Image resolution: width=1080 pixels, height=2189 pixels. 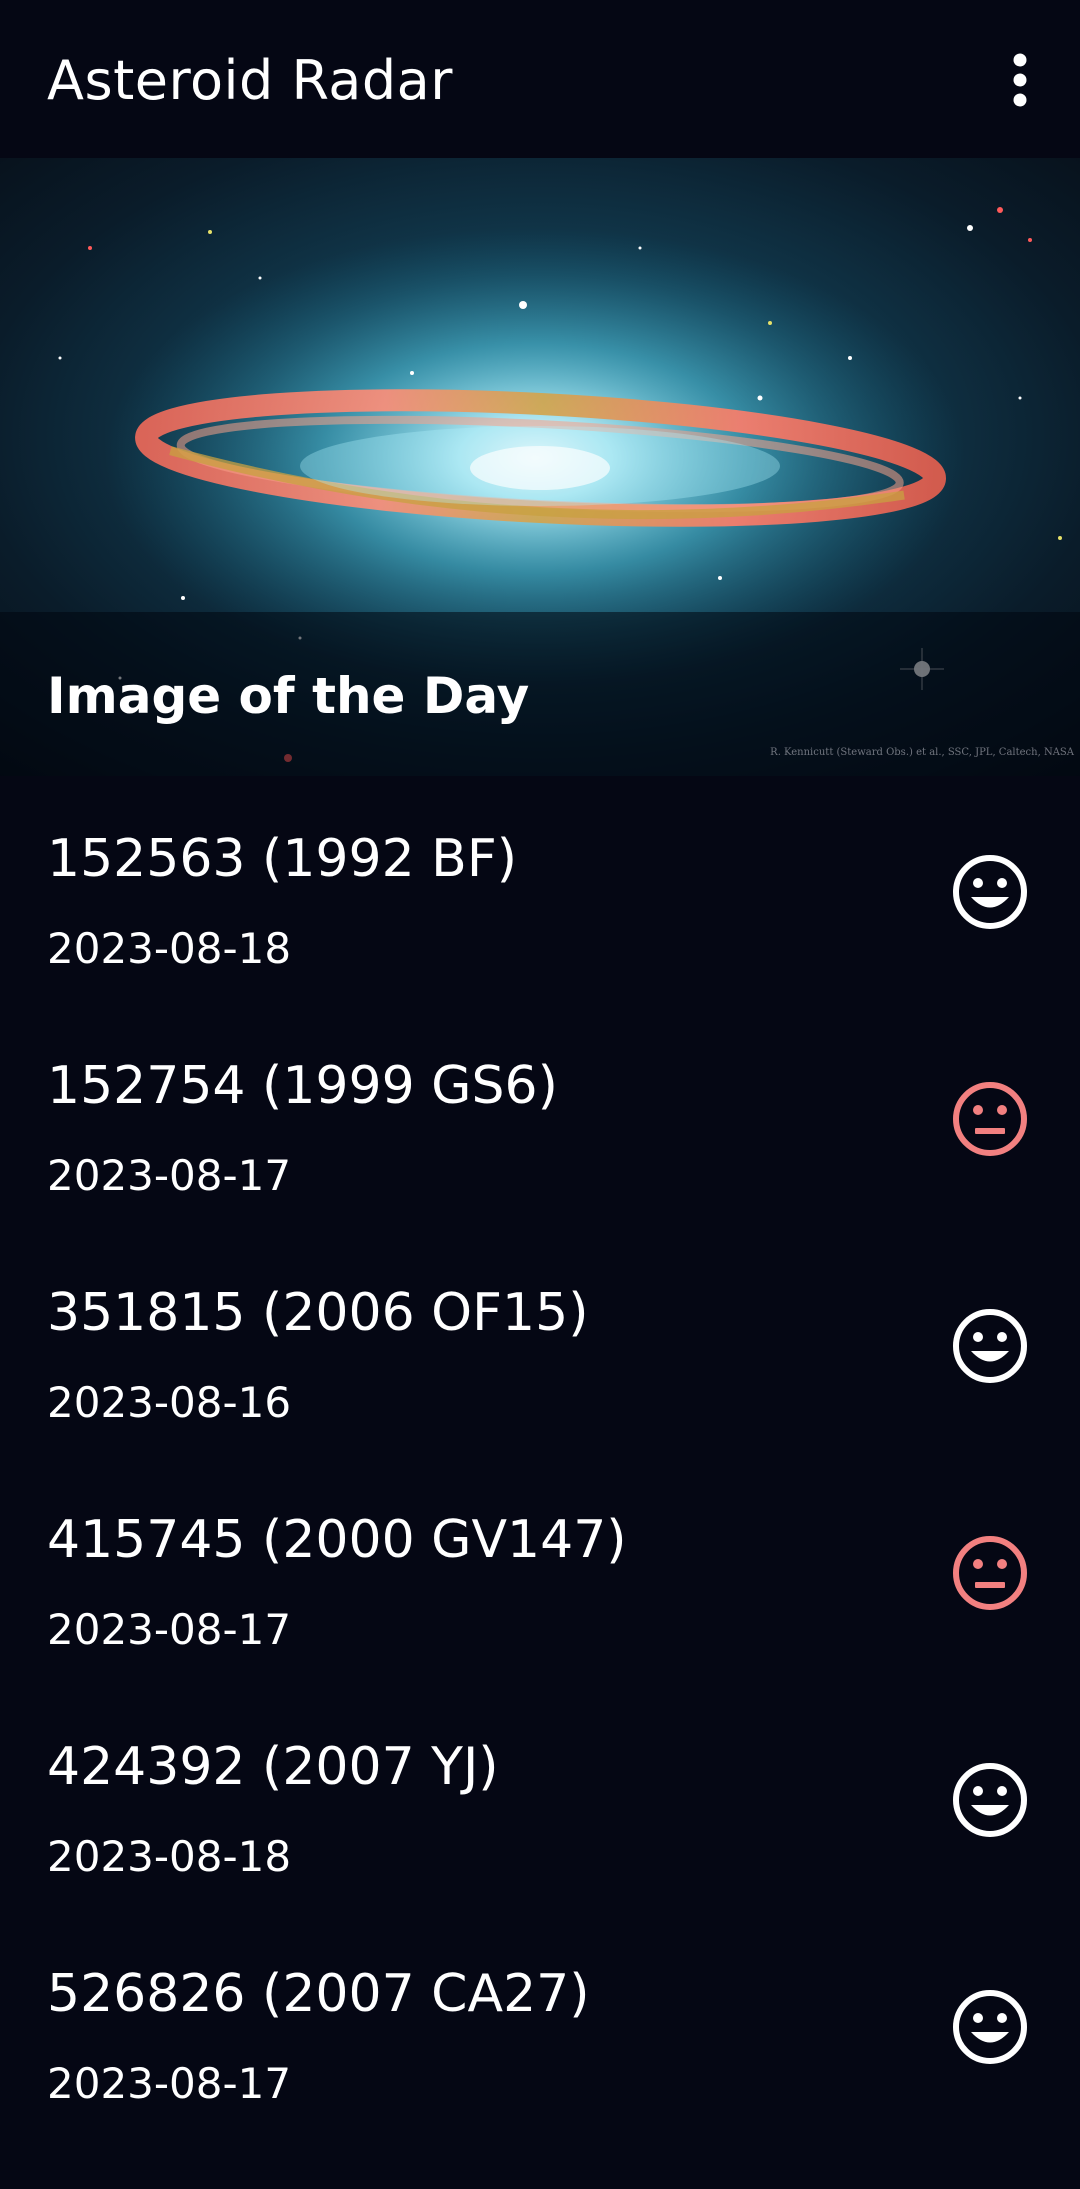 What do you see at coordinates (273, 1767) in the screenshot?
I see `asteroid-code: 424392 (2007 YJ)` at bounding box center [273, 1767].